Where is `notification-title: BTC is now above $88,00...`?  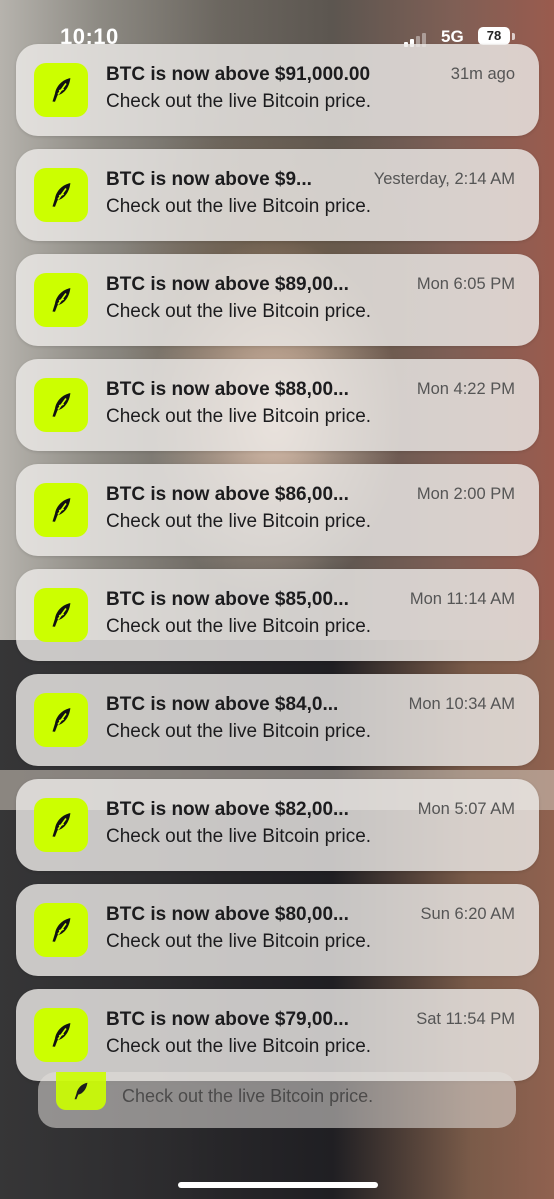
notification-title: BTC is now above $88,00... is located at coordinates (227, 389).